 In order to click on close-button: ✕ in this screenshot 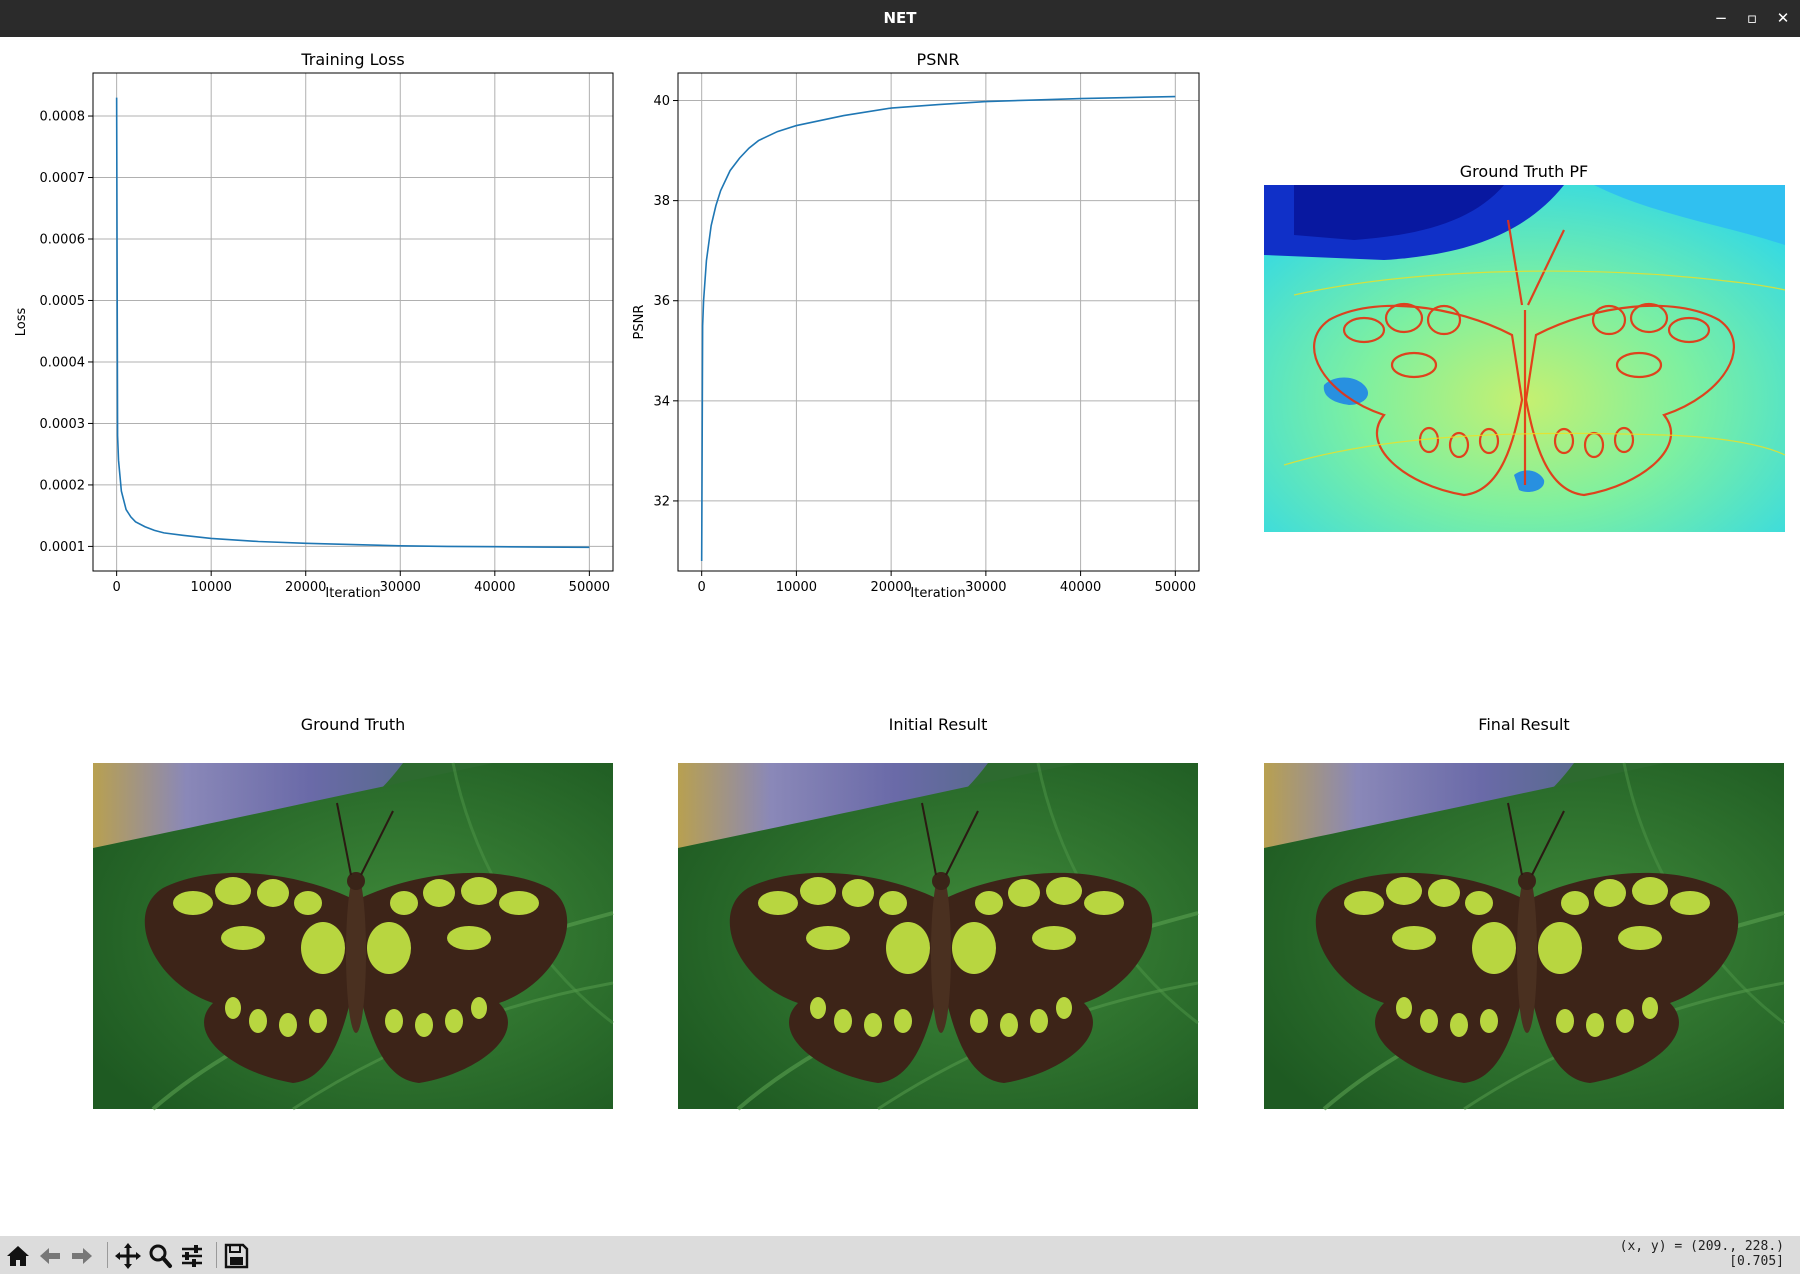, I will do `click(1783, 18)`.